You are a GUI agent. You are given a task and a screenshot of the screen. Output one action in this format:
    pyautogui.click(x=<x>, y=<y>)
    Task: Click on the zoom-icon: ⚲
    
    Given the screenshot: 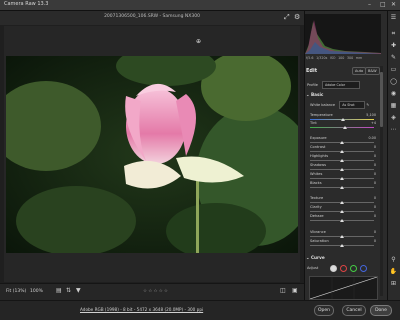 What is the action you would take?
    pyautogui.click(x=393, y=259)
    